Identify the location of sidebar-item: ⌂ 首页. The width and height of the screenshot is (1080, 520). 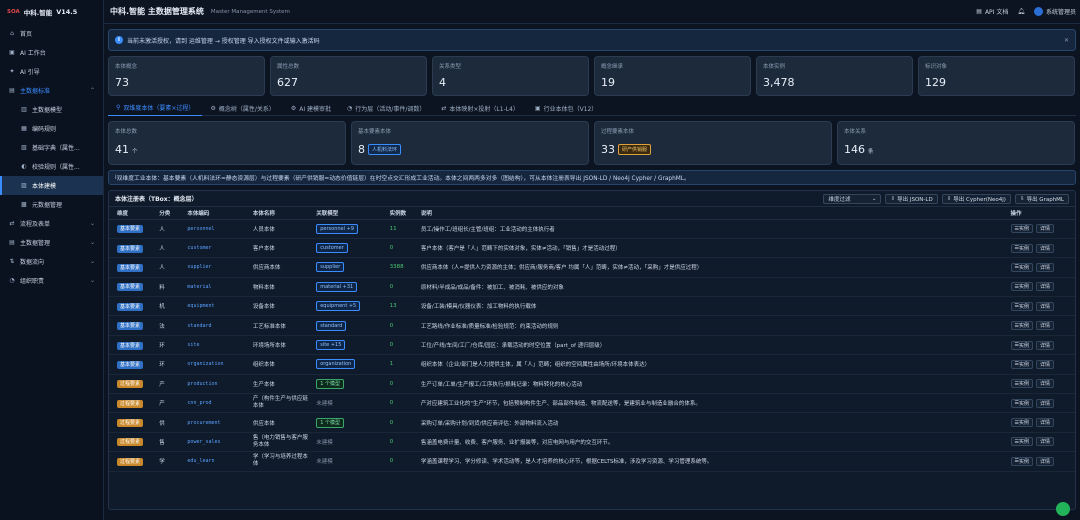
(51, 33).